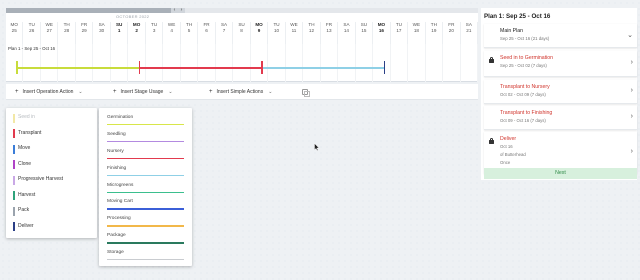 The height and width of the screenshot is (280, 640). Describe the element at coordinates (145, 171) in the screenshot. I see `stage-menu-item: Finishing` at that location.